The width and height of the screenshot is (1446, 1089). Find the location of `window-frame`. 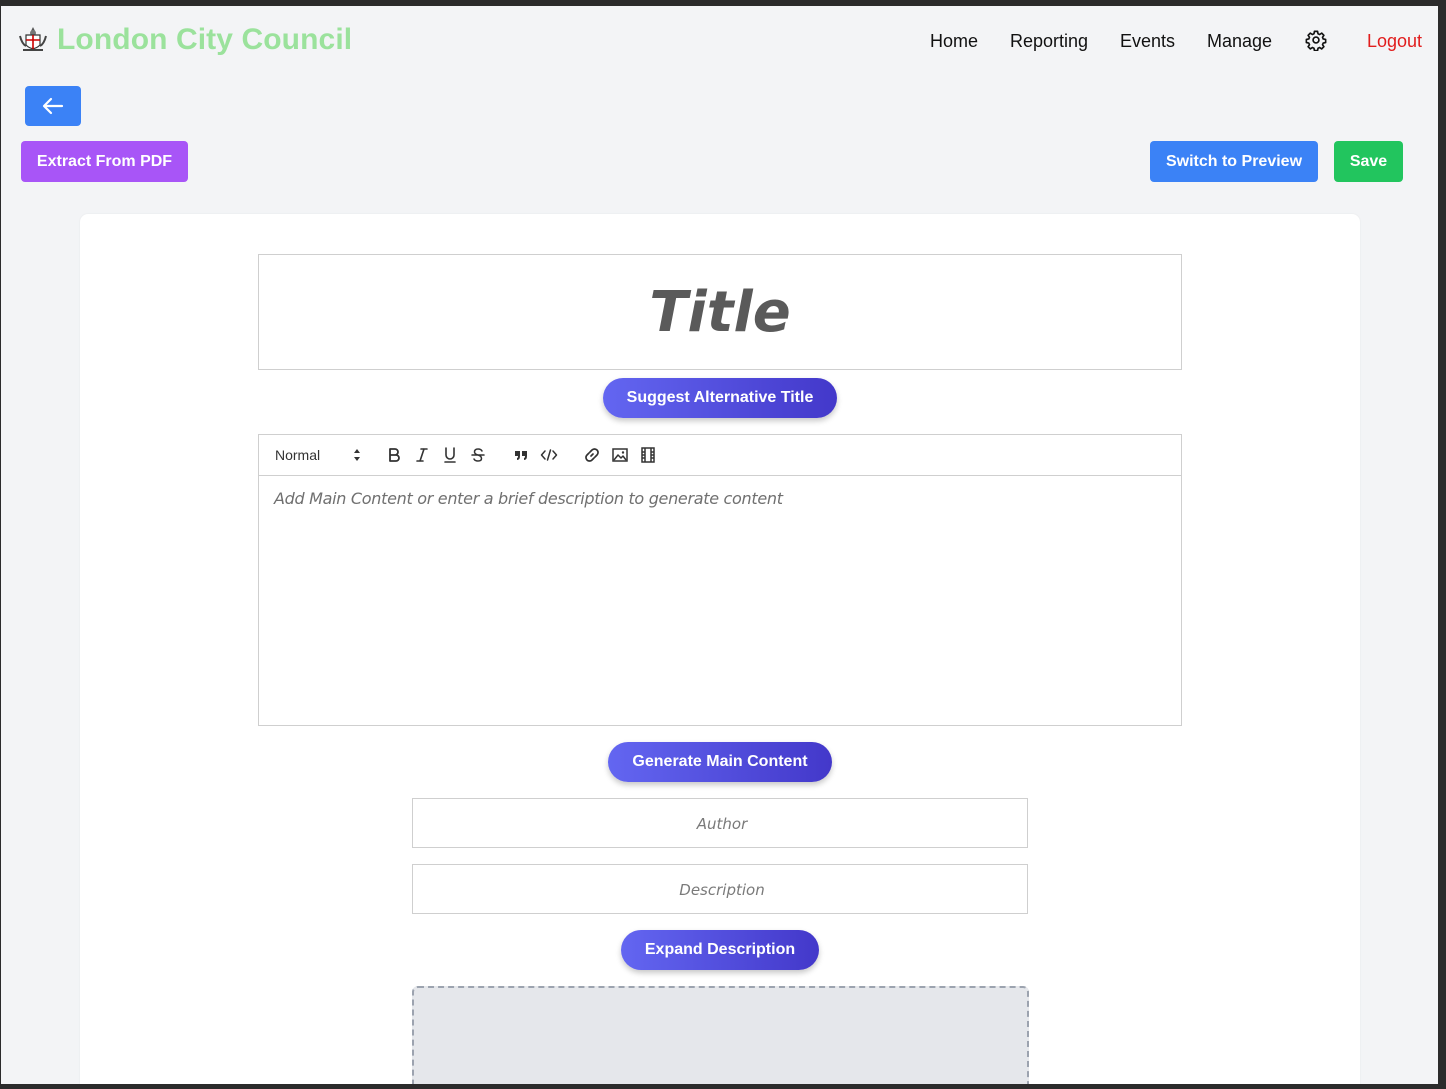

window-frame is located at coordinates (1442, 544).